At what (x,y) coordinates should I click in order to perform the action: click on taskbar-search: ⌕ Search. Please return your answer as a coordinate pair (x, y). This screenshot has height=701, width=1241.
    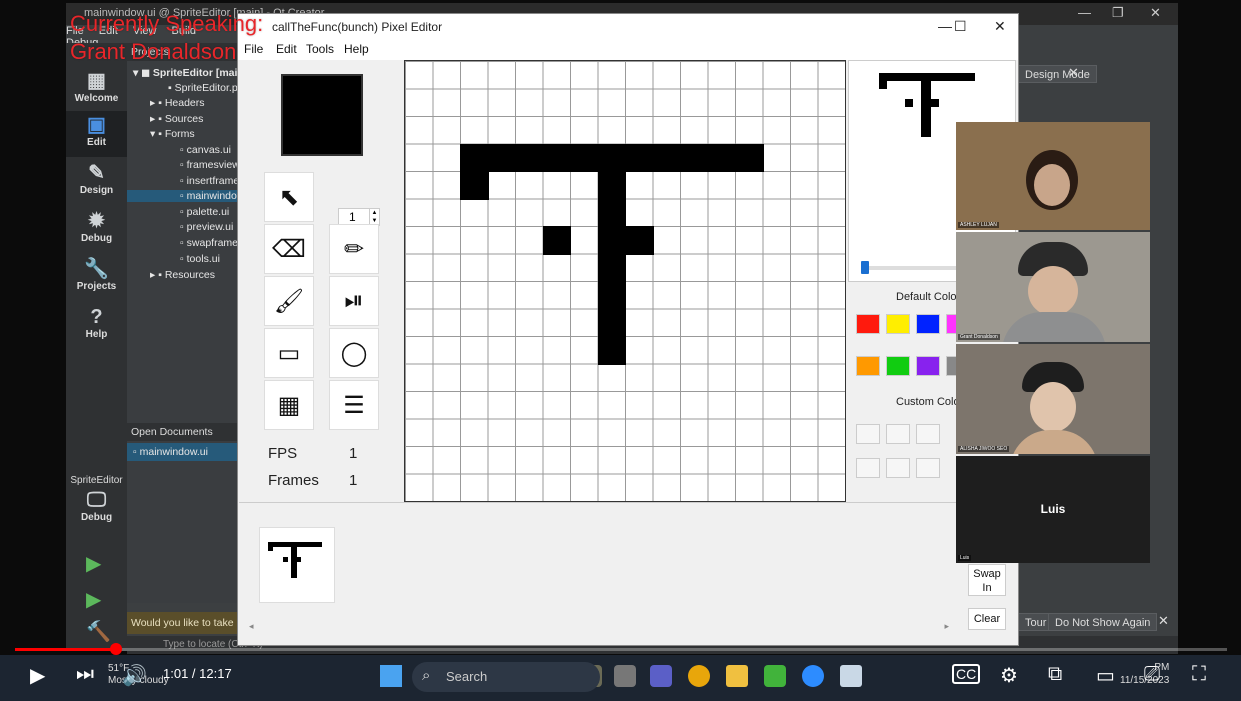
    Looking at the image, I should click on (506, 677).